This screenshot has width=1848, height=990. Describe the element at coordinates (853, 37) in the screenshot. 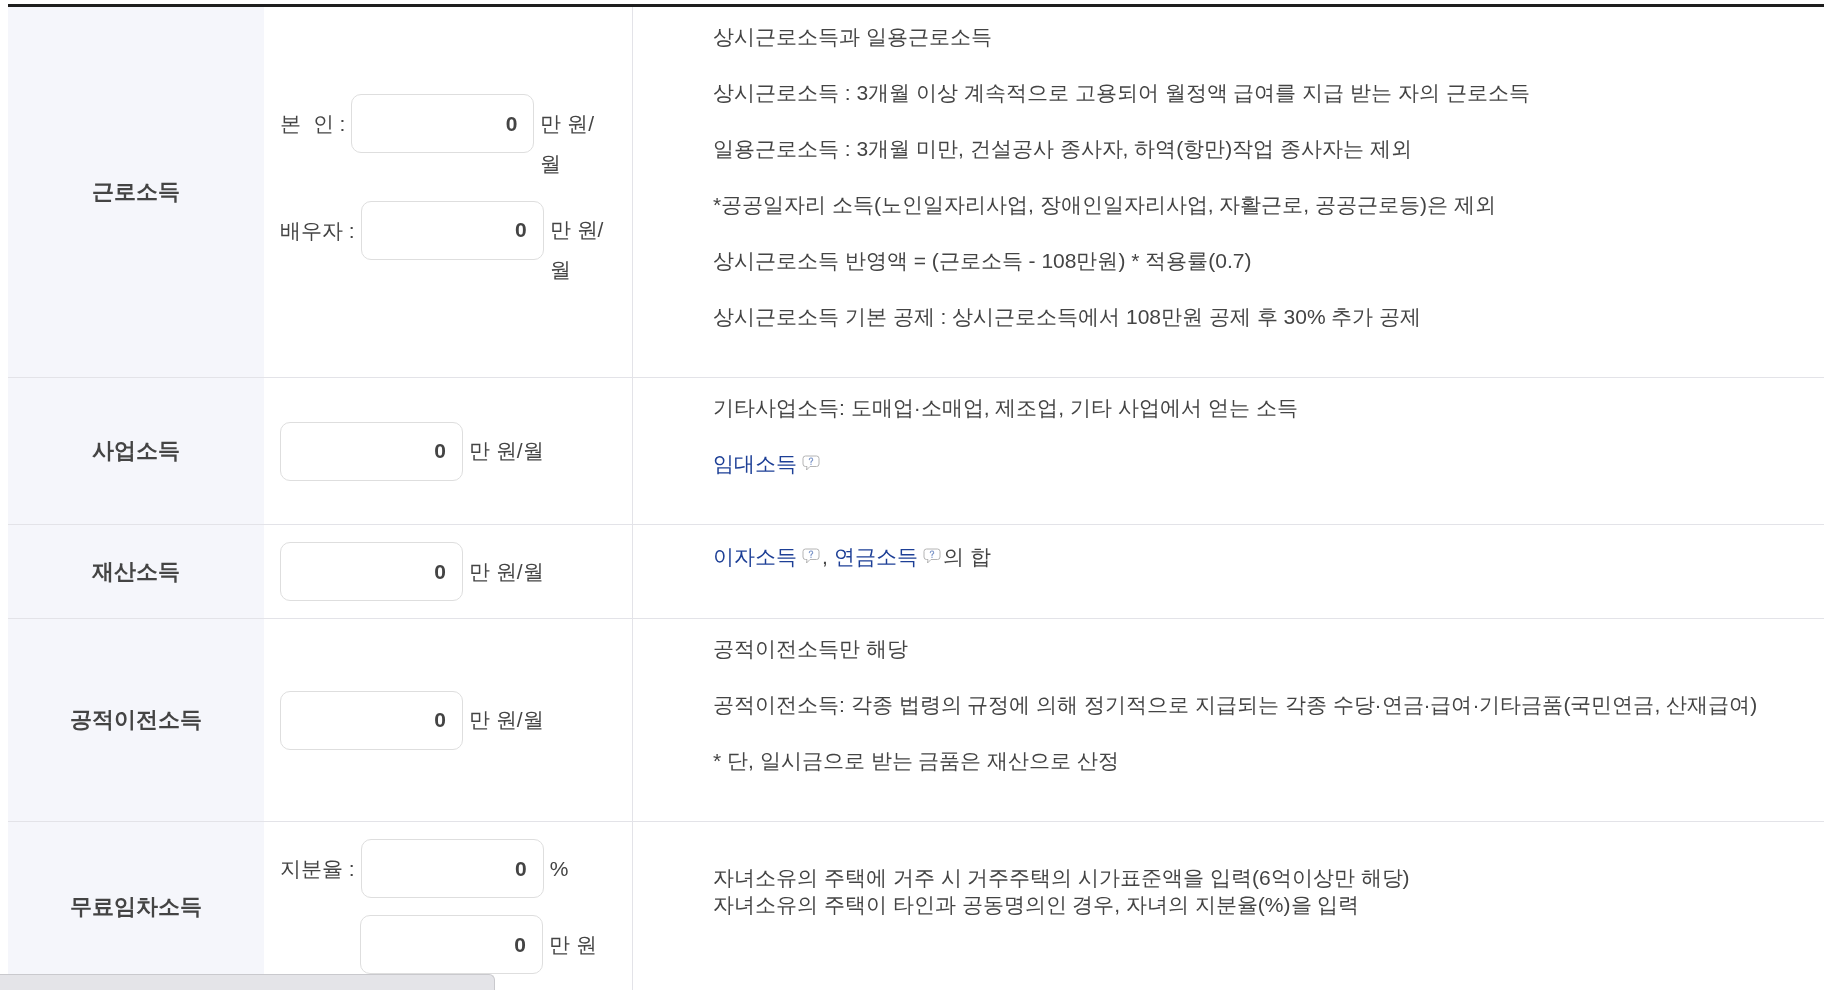

I see `note-text: 상시근로소득과 일용근로소득` at that location.